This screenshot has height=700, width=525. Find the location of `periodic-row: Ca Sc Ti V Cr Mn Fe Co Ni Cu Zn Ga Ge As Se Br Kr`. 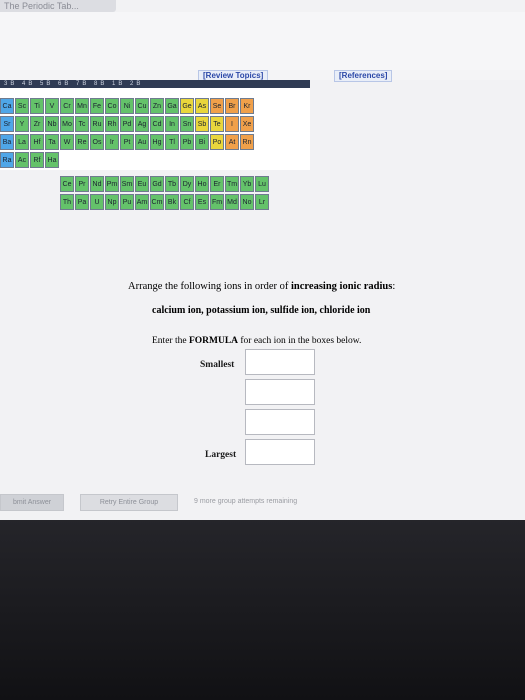

periodic-row: Ca Sc Ti V Cr Mn Fe Co Ni Cu Zn Ga Ge As Se Br Kr is located at coordinates (127, 107).